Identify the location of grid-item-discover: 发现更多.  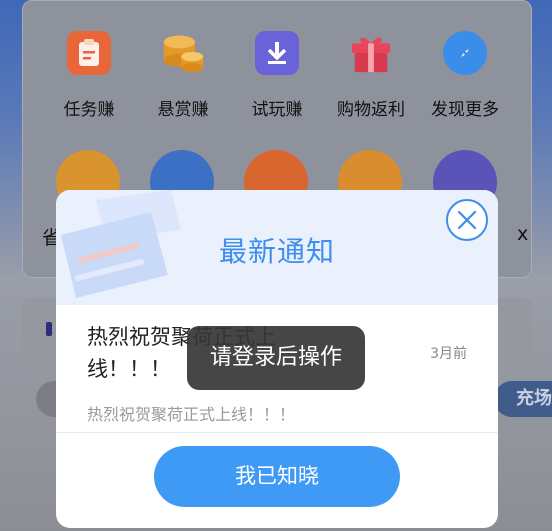
(465, 75).